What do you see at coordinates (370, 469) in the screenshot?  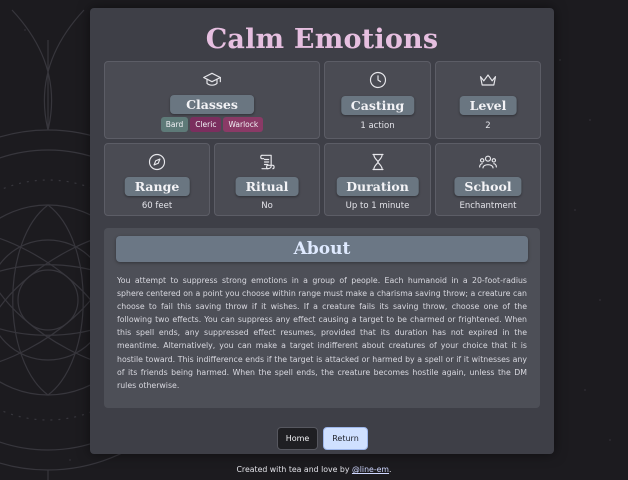 I see `author-link: @line-em` at bounding box center [370, 469].